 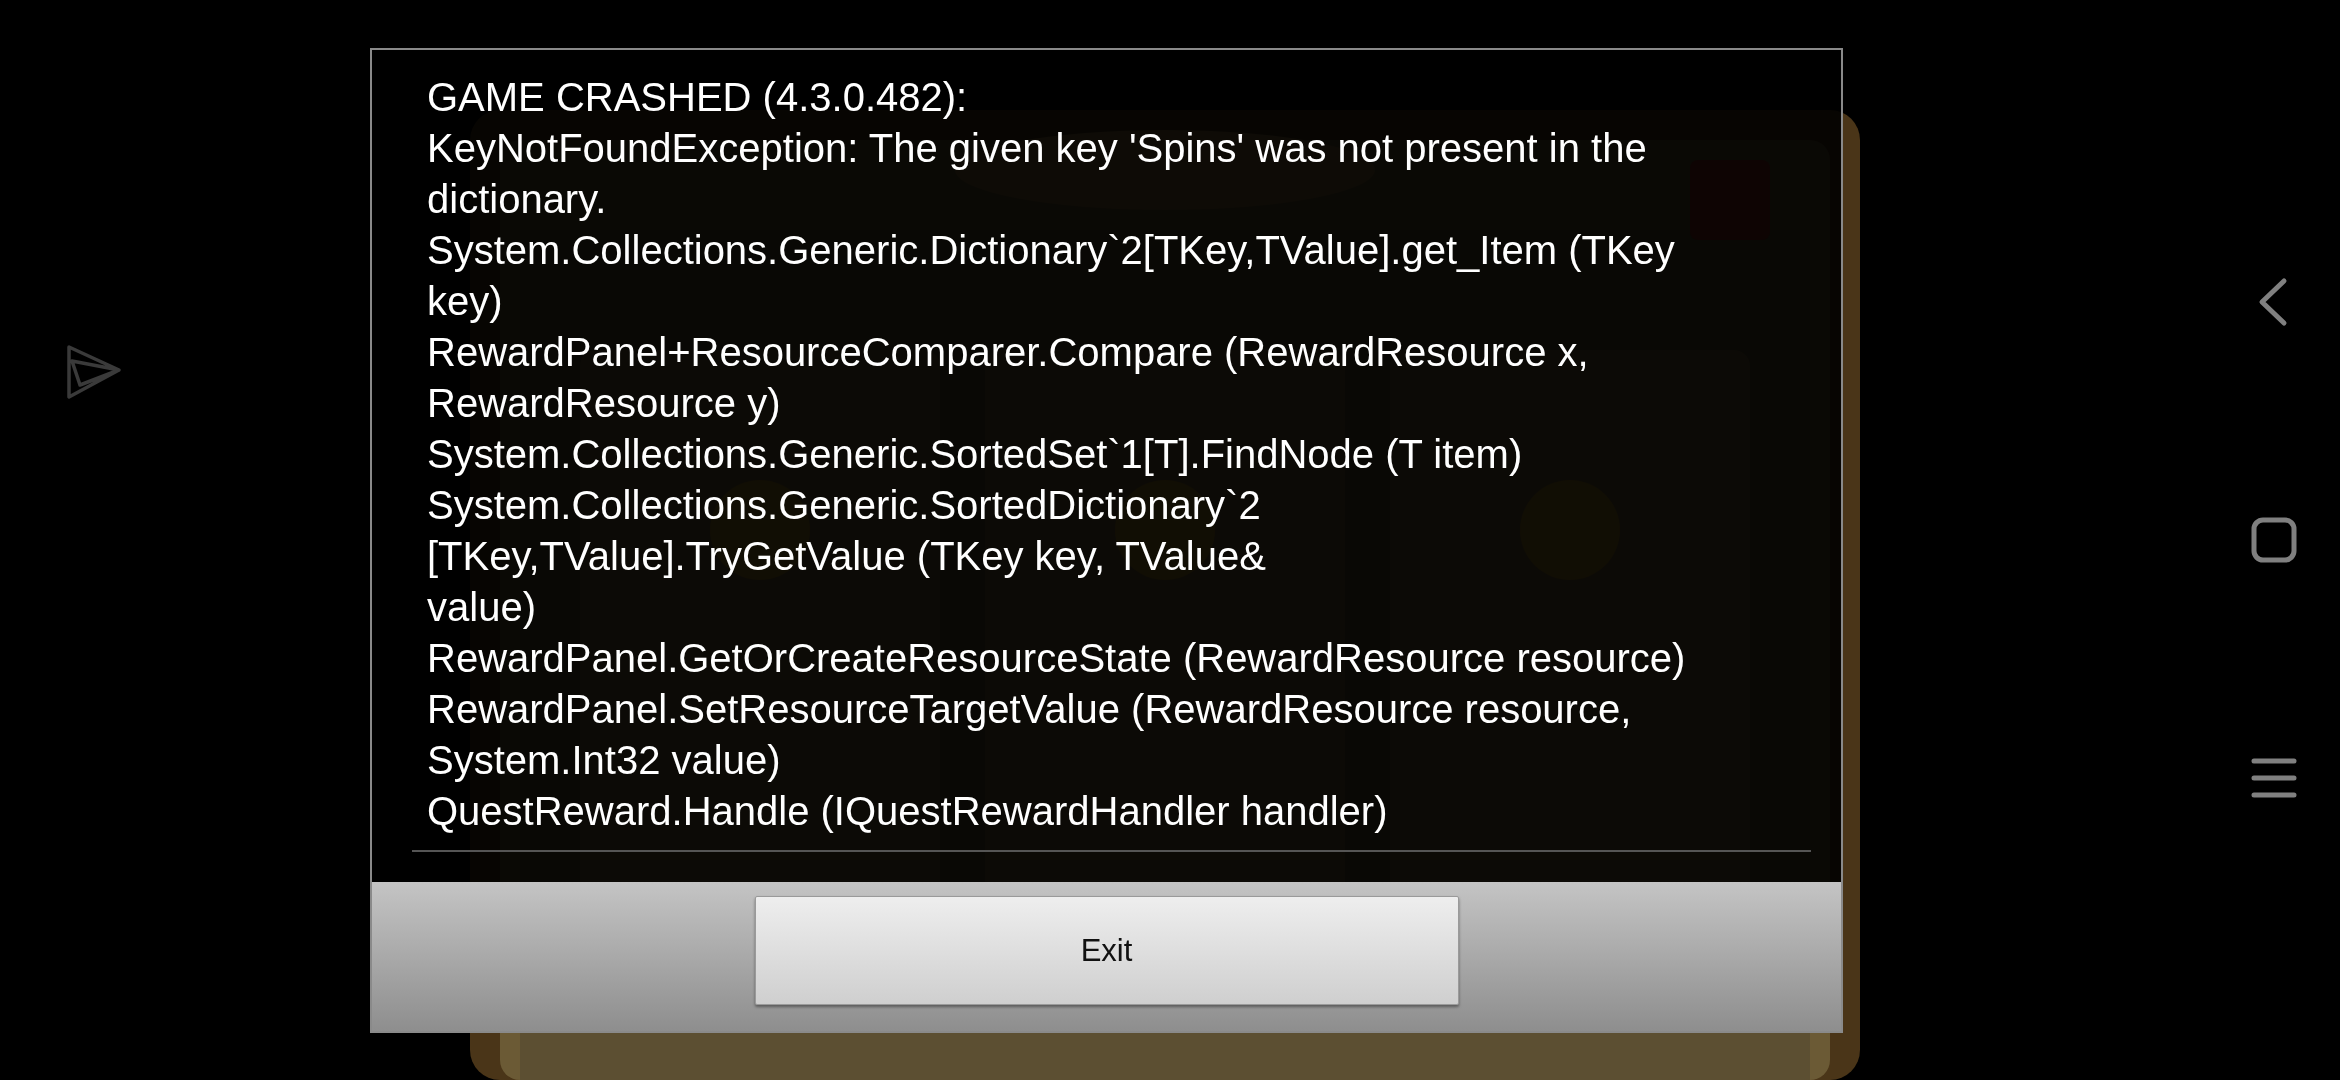 What do you see at coordinates (908, 811) in the screenshot?
I see `stack-trace-line: QuestReward.Handle (IQuestRewardHandler handler)` at bounding box center [908, 811].